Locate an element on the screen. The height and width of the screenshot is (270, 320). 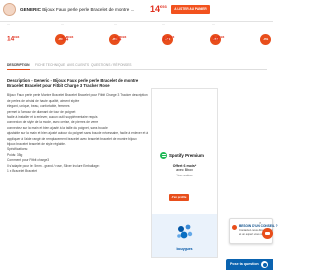
description-line: 1 x Bracelet Bracelet is located at coordinates (22, 171).